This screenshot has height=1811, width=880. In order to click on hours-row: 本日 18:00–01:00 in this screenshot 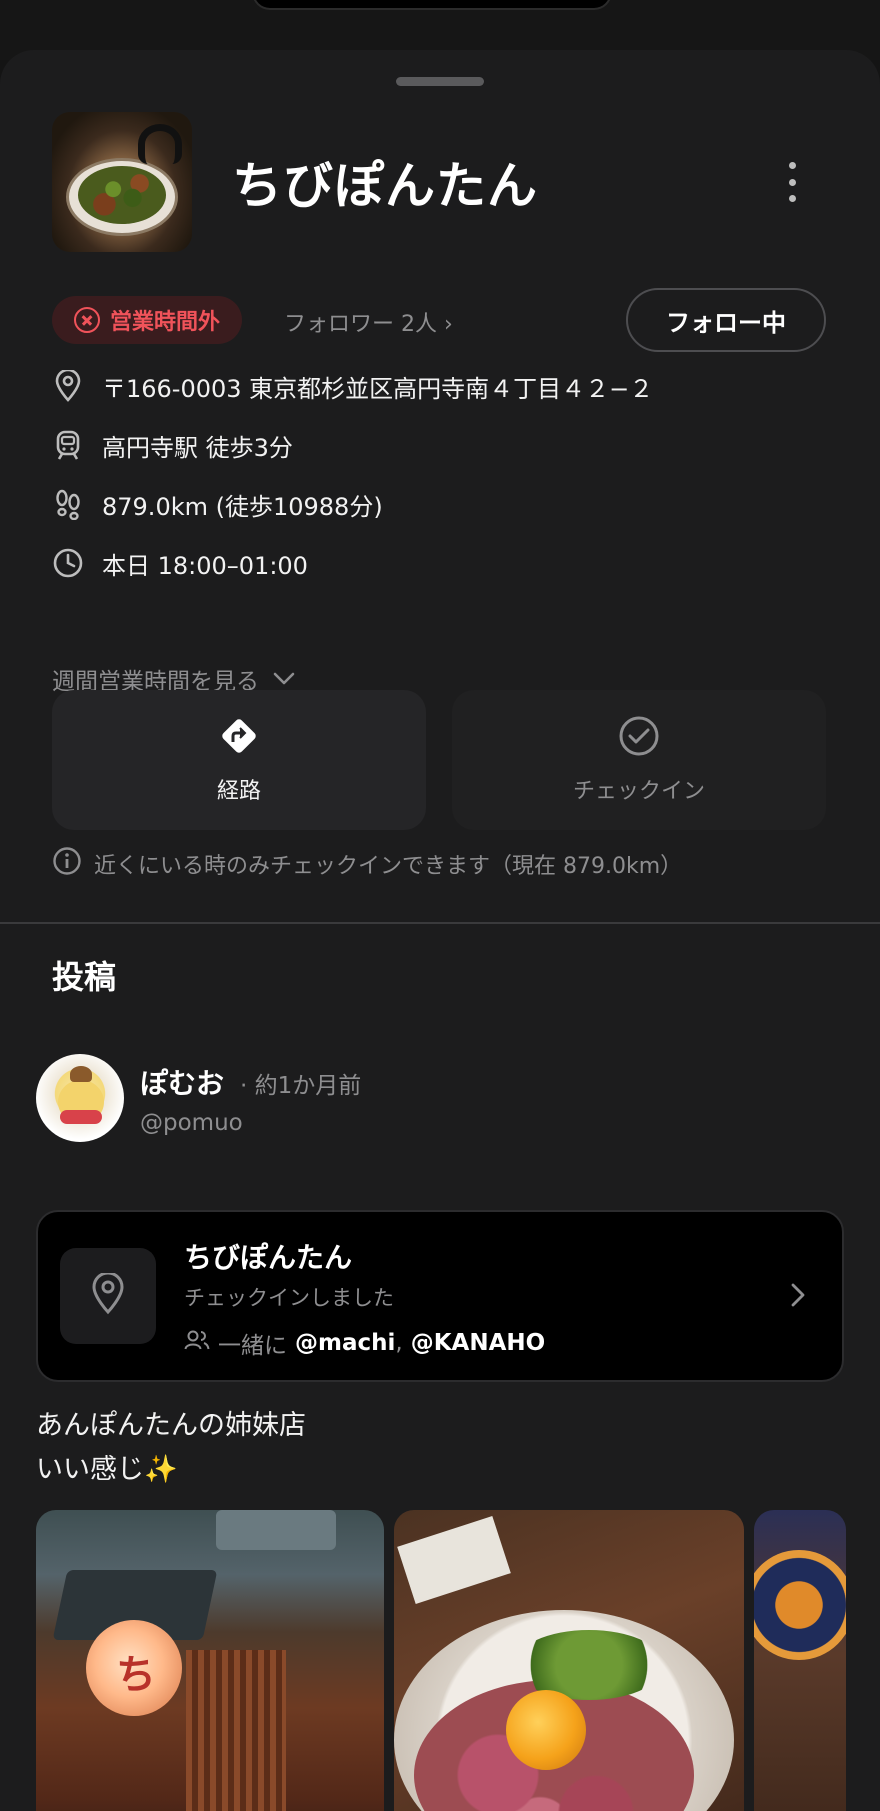, I will do `click(180, 563)`.